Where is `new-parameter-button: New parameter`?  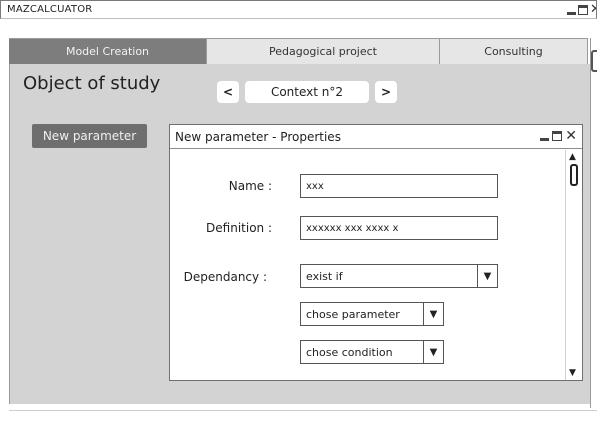
new-parameter-button: New parameter is located at coordinates (89, 136).